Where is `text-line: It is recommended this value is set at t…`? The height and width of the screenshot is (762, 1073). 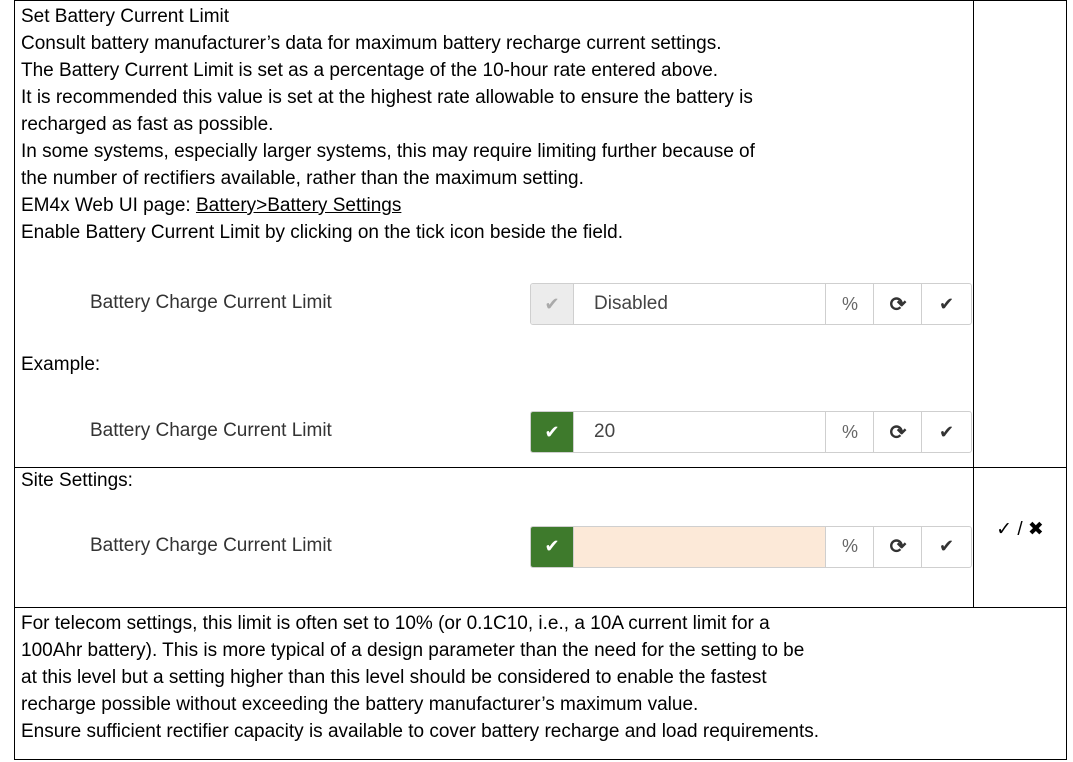
text-line: It is recommended this value is set at t… is located at coordinates (387, 97).